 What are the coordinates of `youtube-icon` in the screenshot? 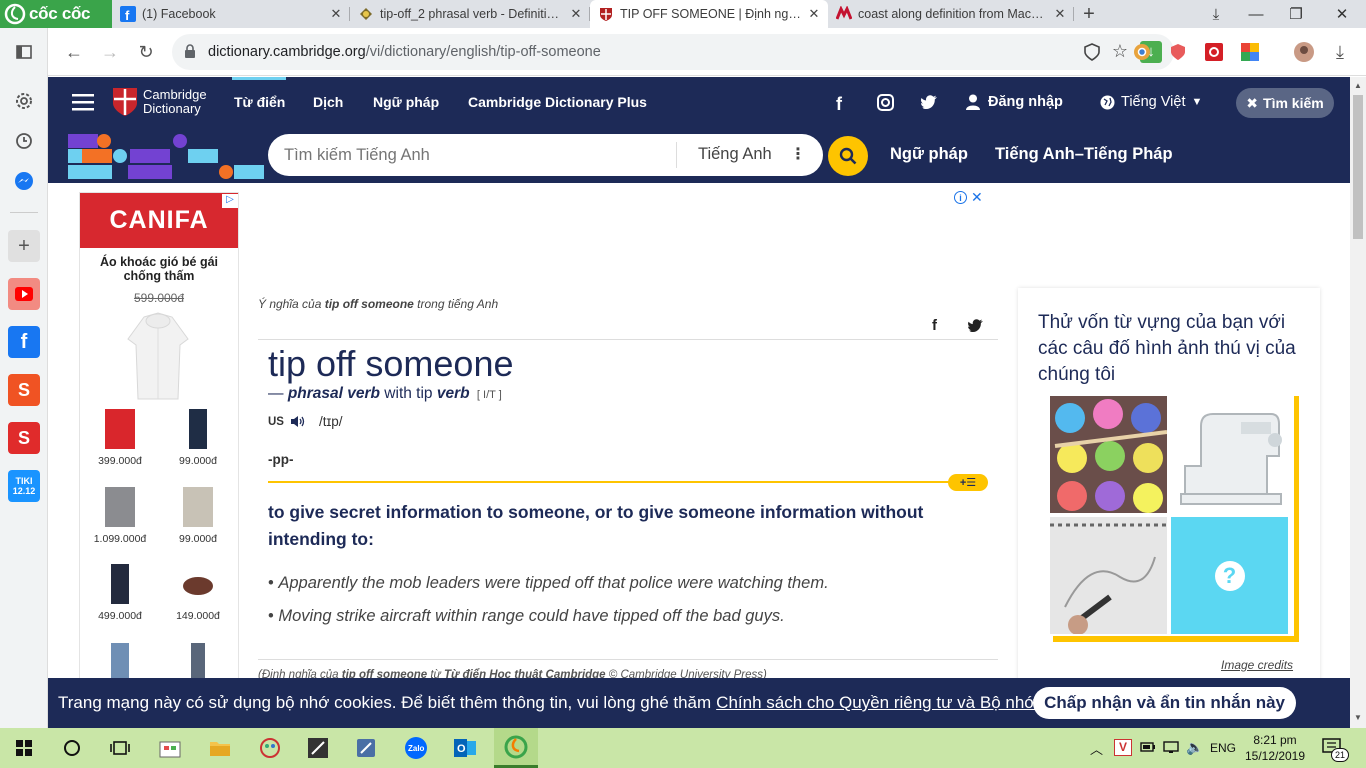 It's located at (24, 294).